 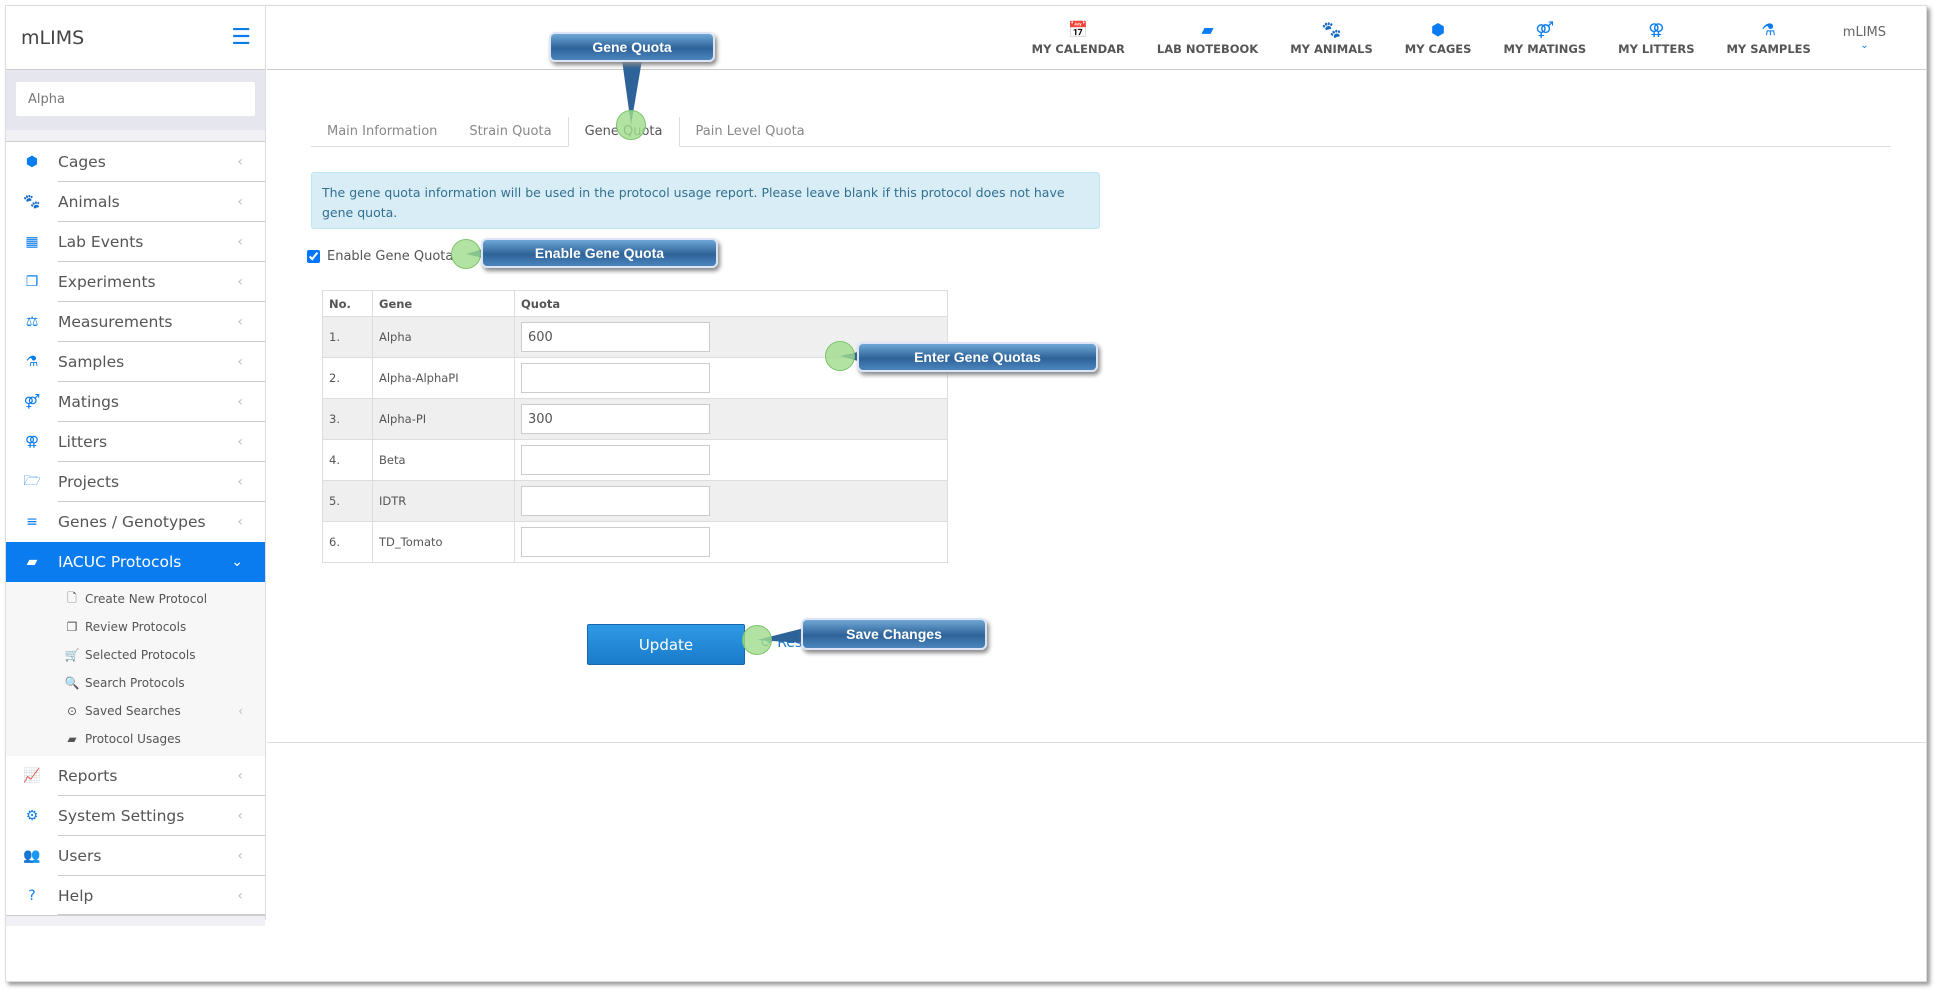 What do you see at coordinates (510, 131) in the screenshot?
I see `tab-strain-quota: Strain Quota` at bounding box center [510, 131].